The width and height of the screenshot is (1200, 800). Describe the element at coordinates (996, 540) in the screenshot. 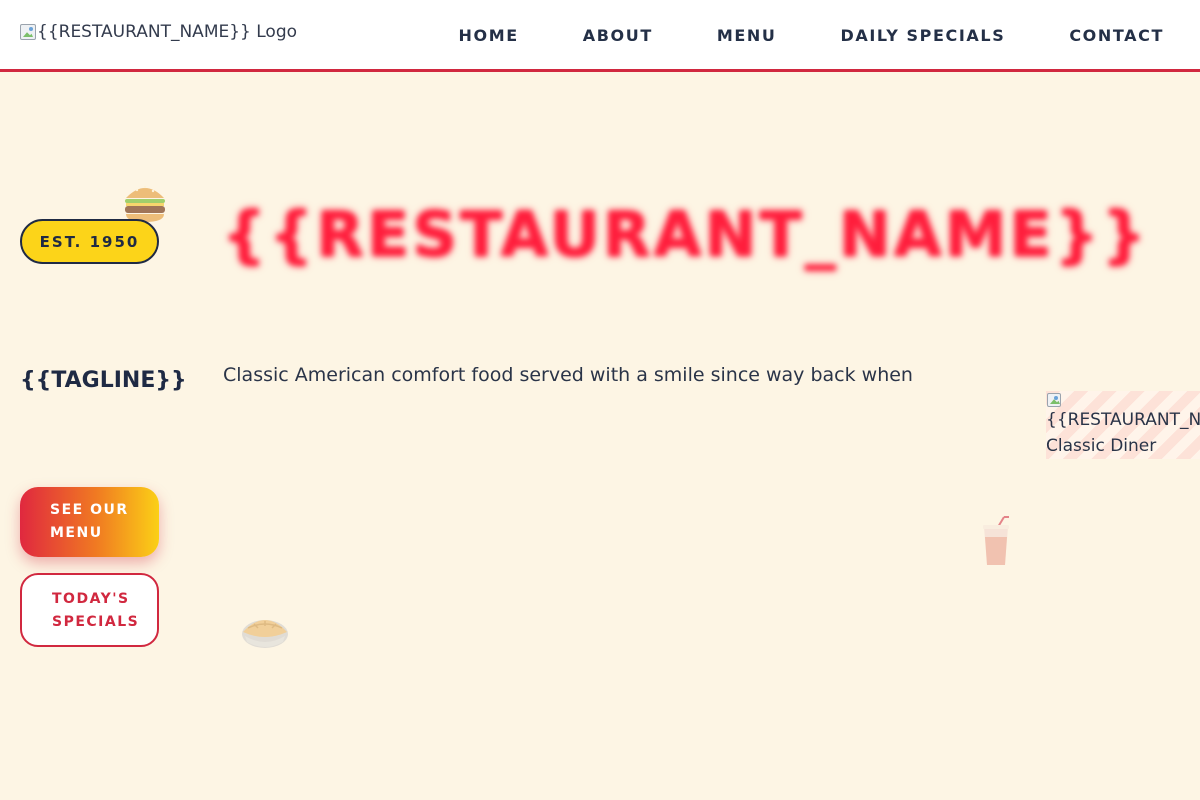

I see `drink-icon` at that location.